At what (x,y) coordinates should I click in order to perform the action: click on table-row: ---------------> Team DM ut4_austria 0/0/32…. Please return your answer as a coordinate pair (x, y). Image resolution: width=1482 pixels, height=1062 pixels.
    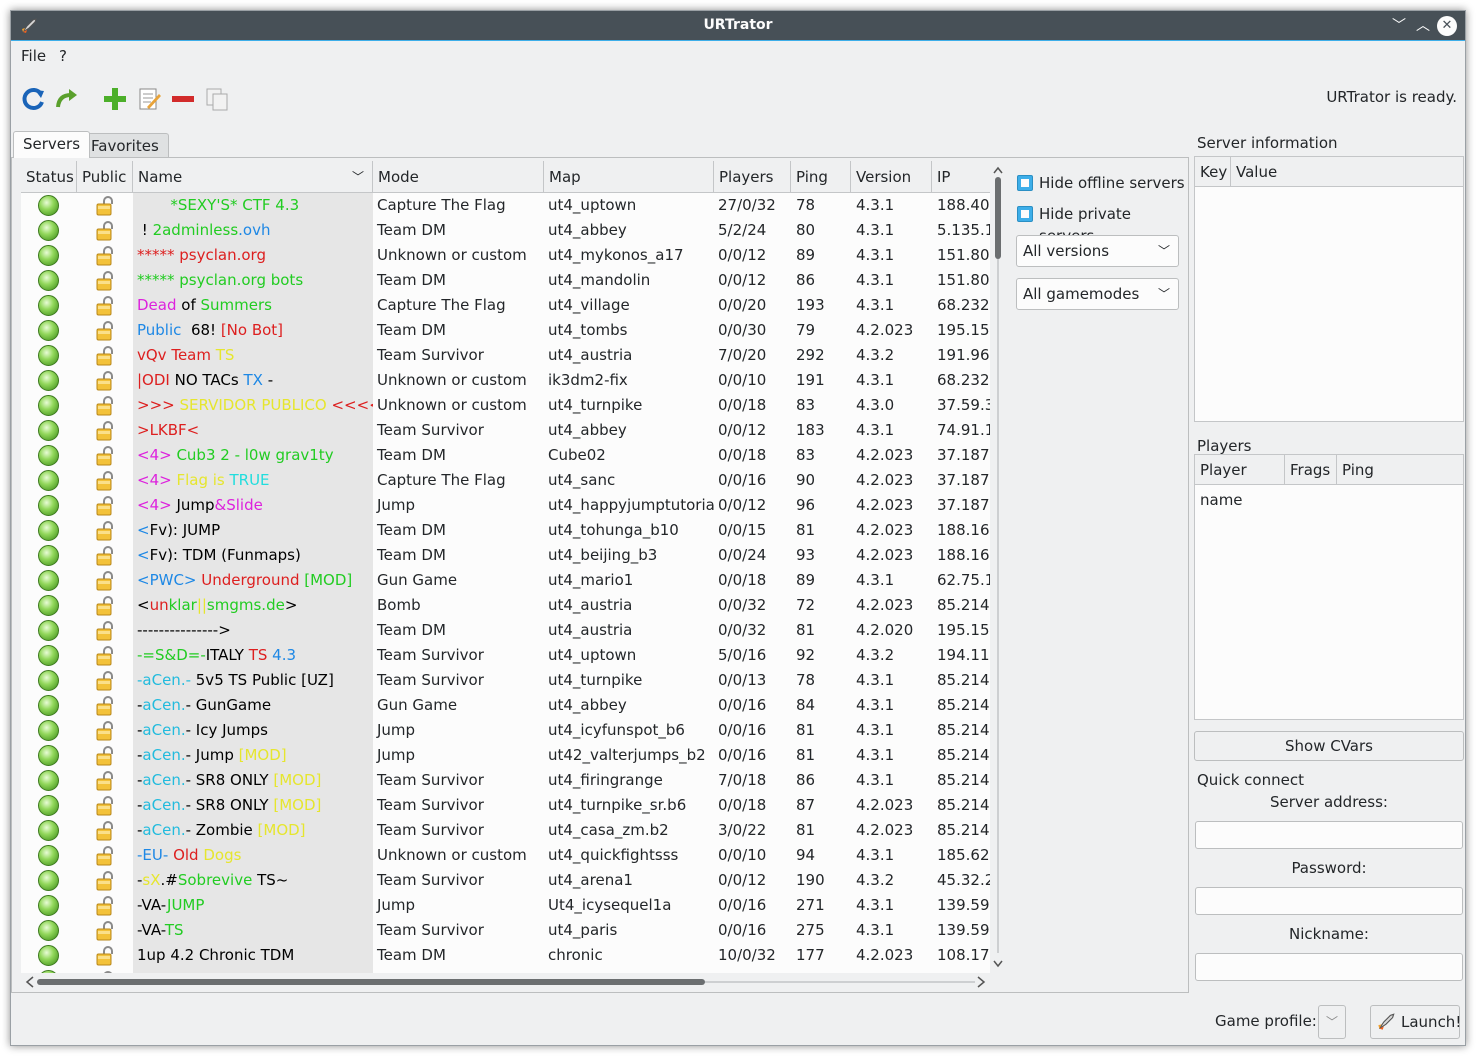
    Looking at the image, I should click on (505, 630).